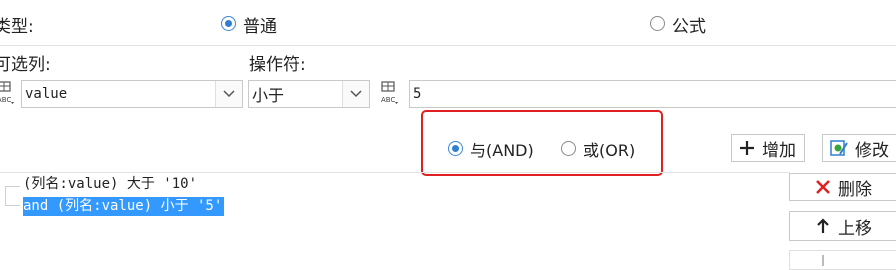 This screenshot has width=896, height=270. What do you see at coordinates (277, 65) in the screenshot?
I see `operator-label: 操作符:` at bounding box center [277, 65].